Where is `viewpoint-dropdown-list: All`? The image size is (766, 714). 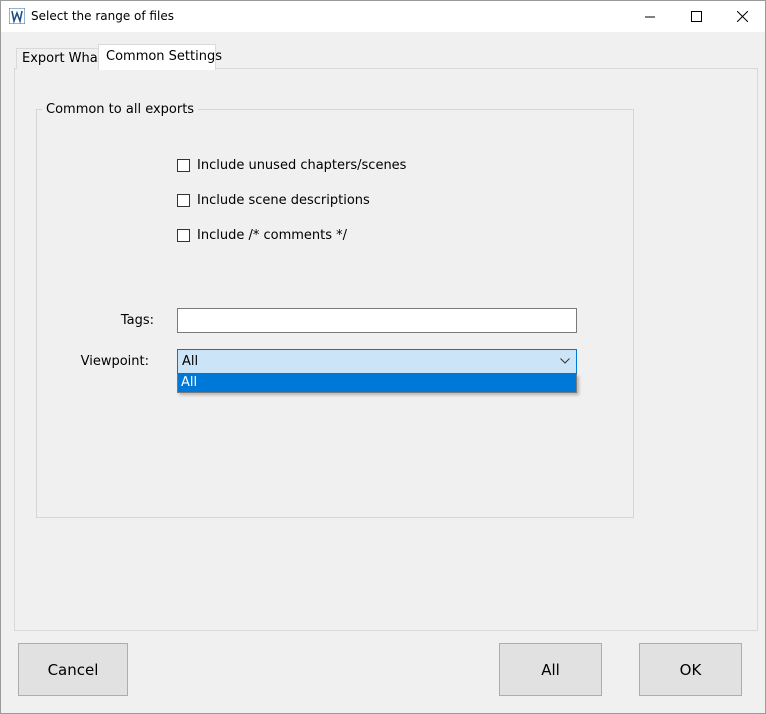 viewpoint-dropdown-list: All is located at coordinates (377, 383).